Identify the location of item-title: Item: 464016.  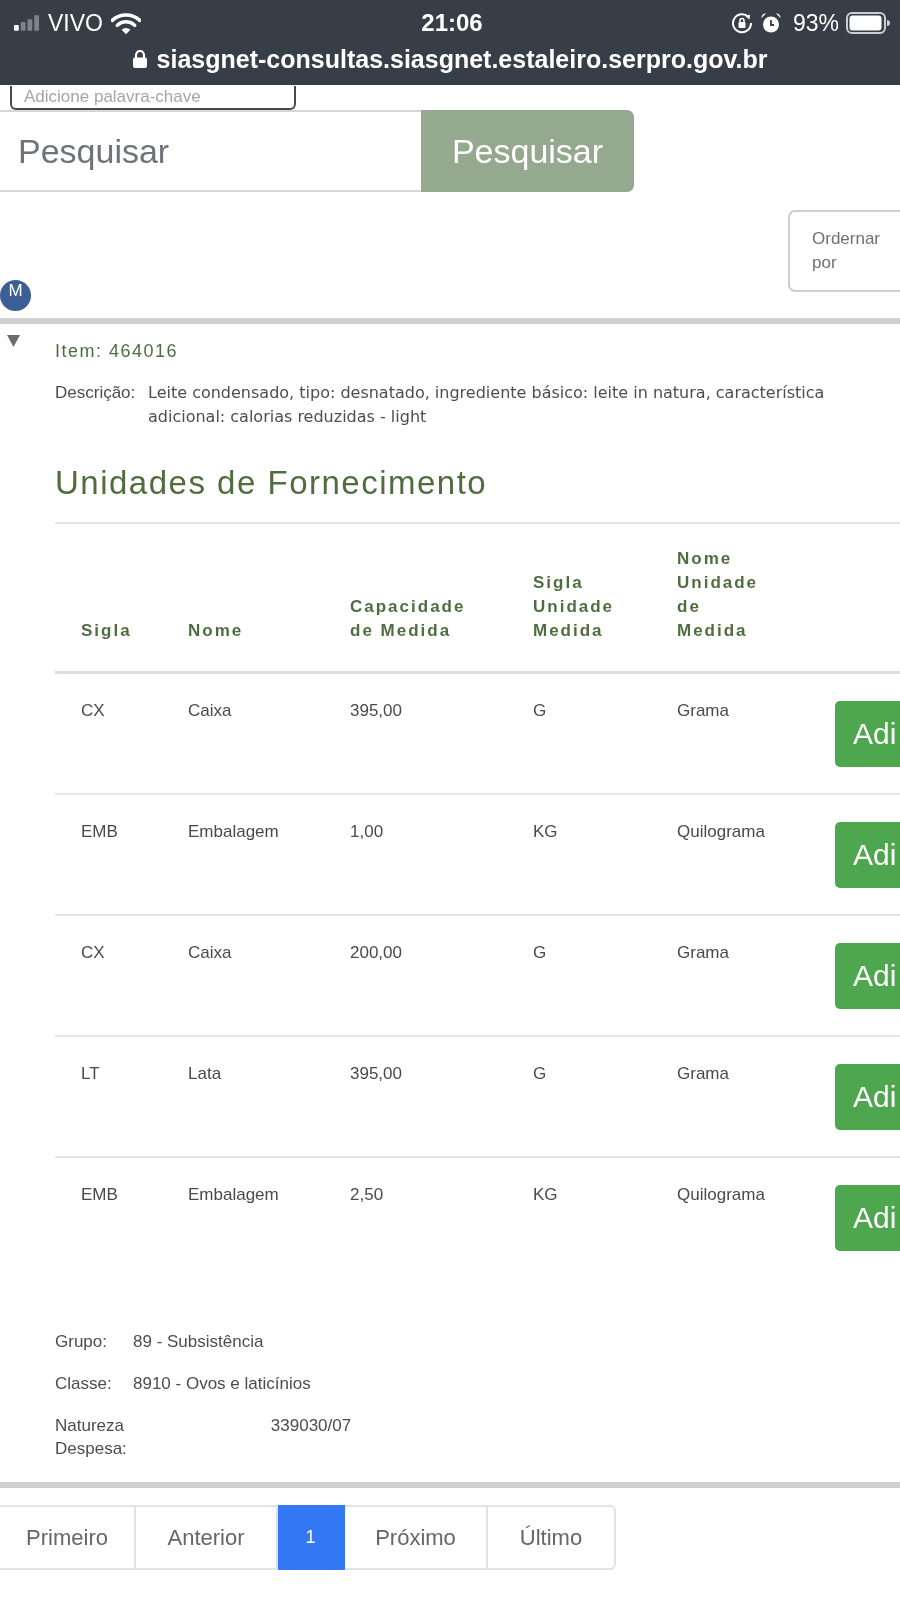
(117, 351).